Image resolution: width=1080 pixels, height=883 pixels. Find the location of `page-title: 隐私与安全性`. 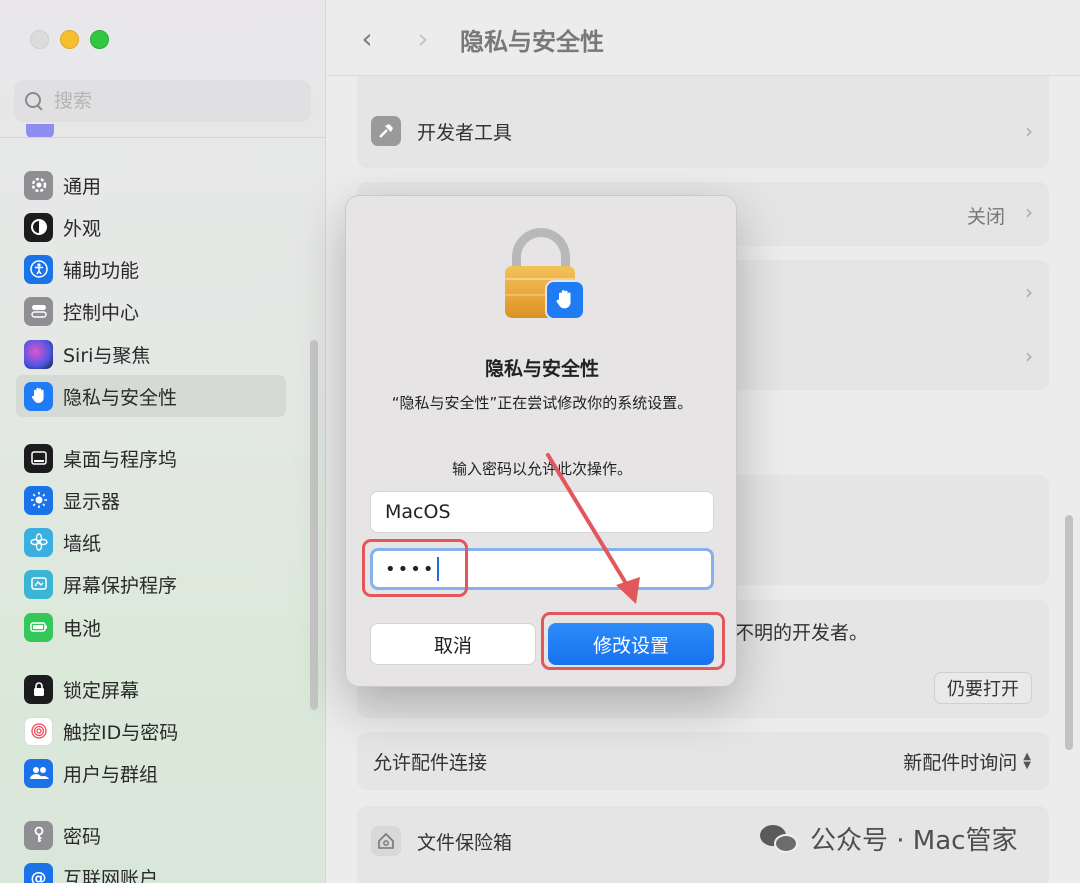

page-title: 隐私与安全性 is located at coordinates (532, 42).